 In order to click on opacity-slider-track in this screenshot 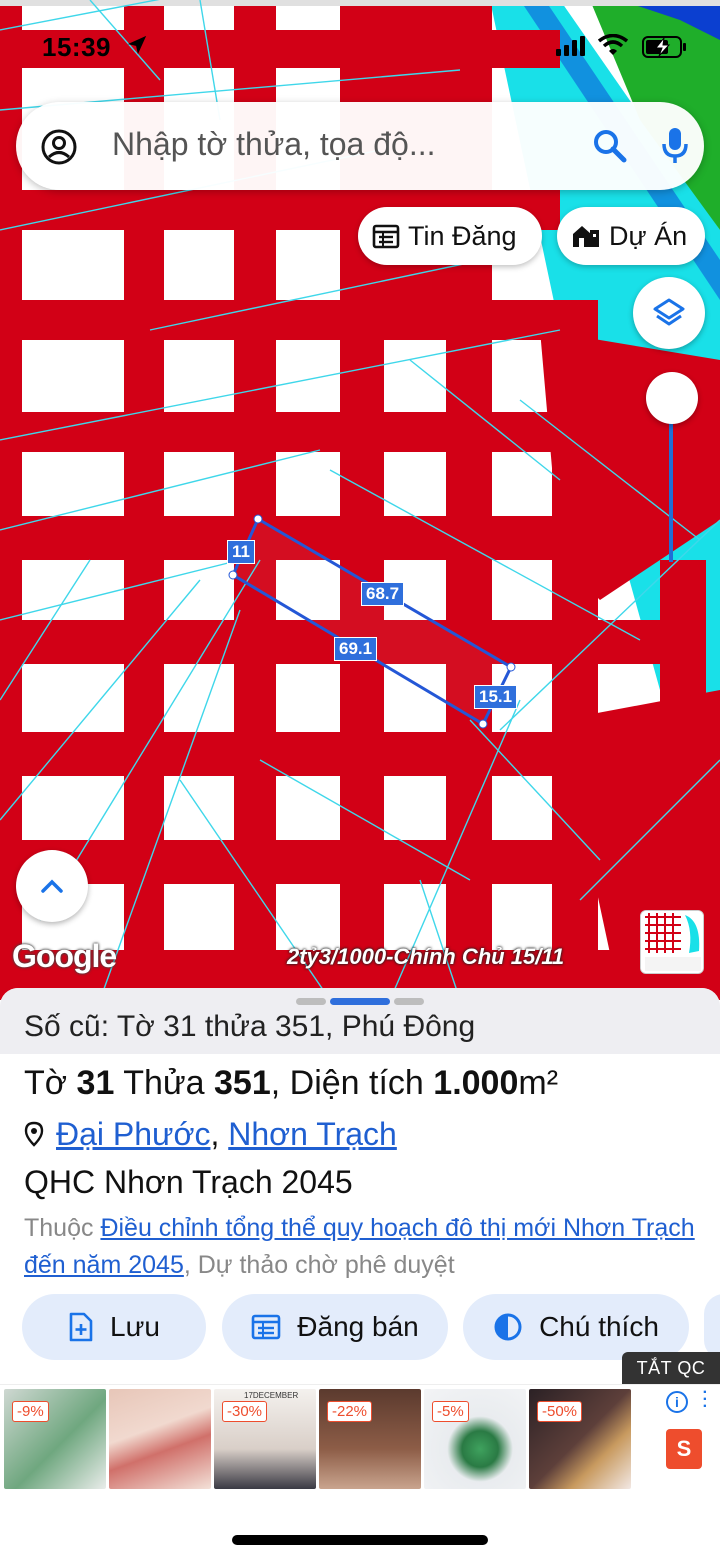, I will do `click(671, 491)`.